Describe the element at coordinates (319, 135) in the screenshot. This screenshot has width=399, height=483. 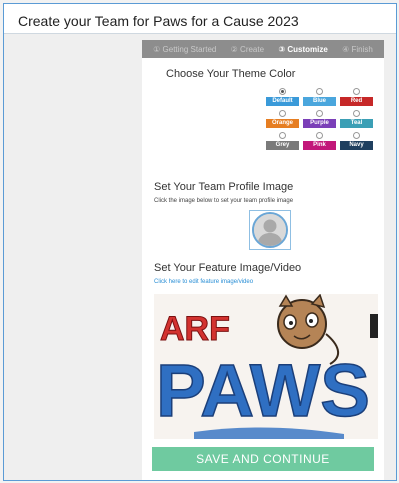
I see `theme-radio-pink` at that location.